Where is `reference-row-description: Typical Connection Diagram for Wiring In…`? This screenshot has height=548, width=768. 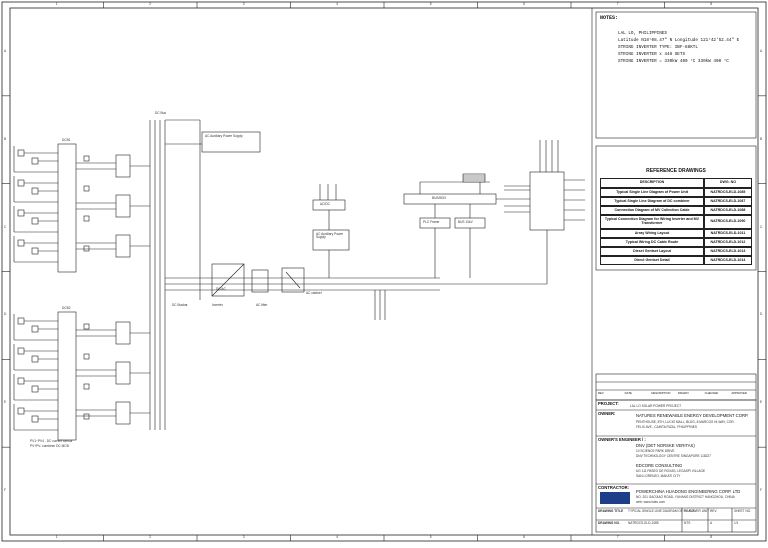
reference-row-description: Typical Connection Diagram for Wiring In… is located at coordinates (652, 222).